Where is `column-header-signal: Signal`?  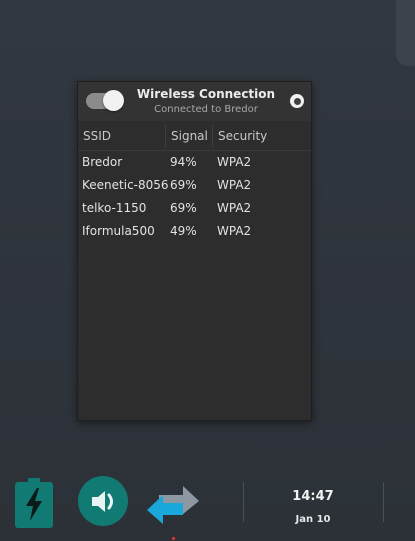 column-header-signal: Signal is located at coordinates (190, 136).